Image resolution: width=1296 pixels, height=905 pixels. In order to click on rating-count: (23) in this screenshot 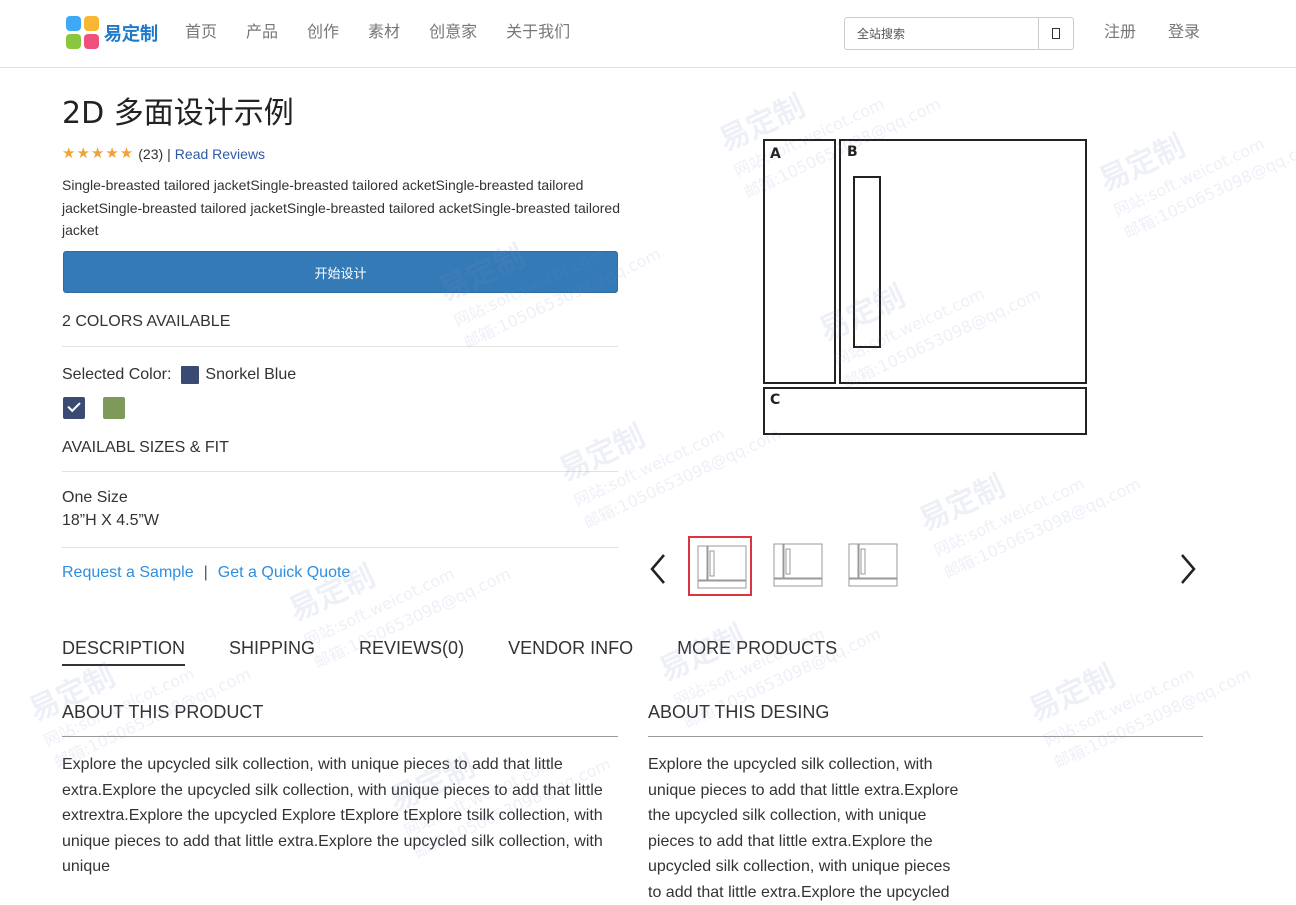, I will do `click(151, 154)`.